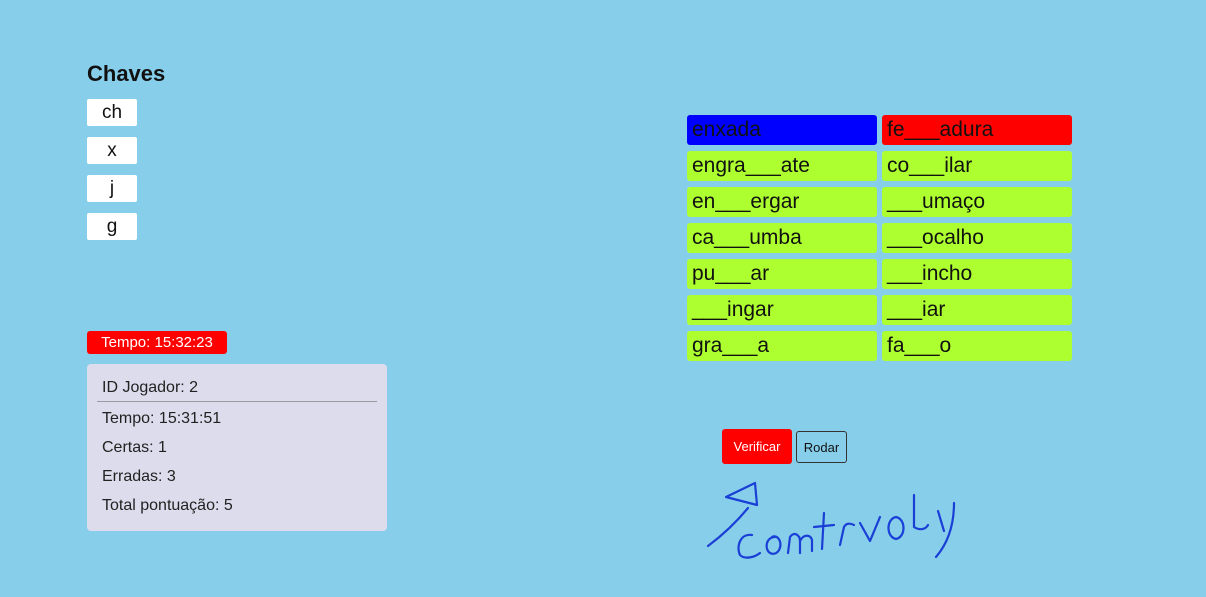 This screenshot has height=597, width=1206. I want to click on word-left-1: enxada, so click(782, 130).